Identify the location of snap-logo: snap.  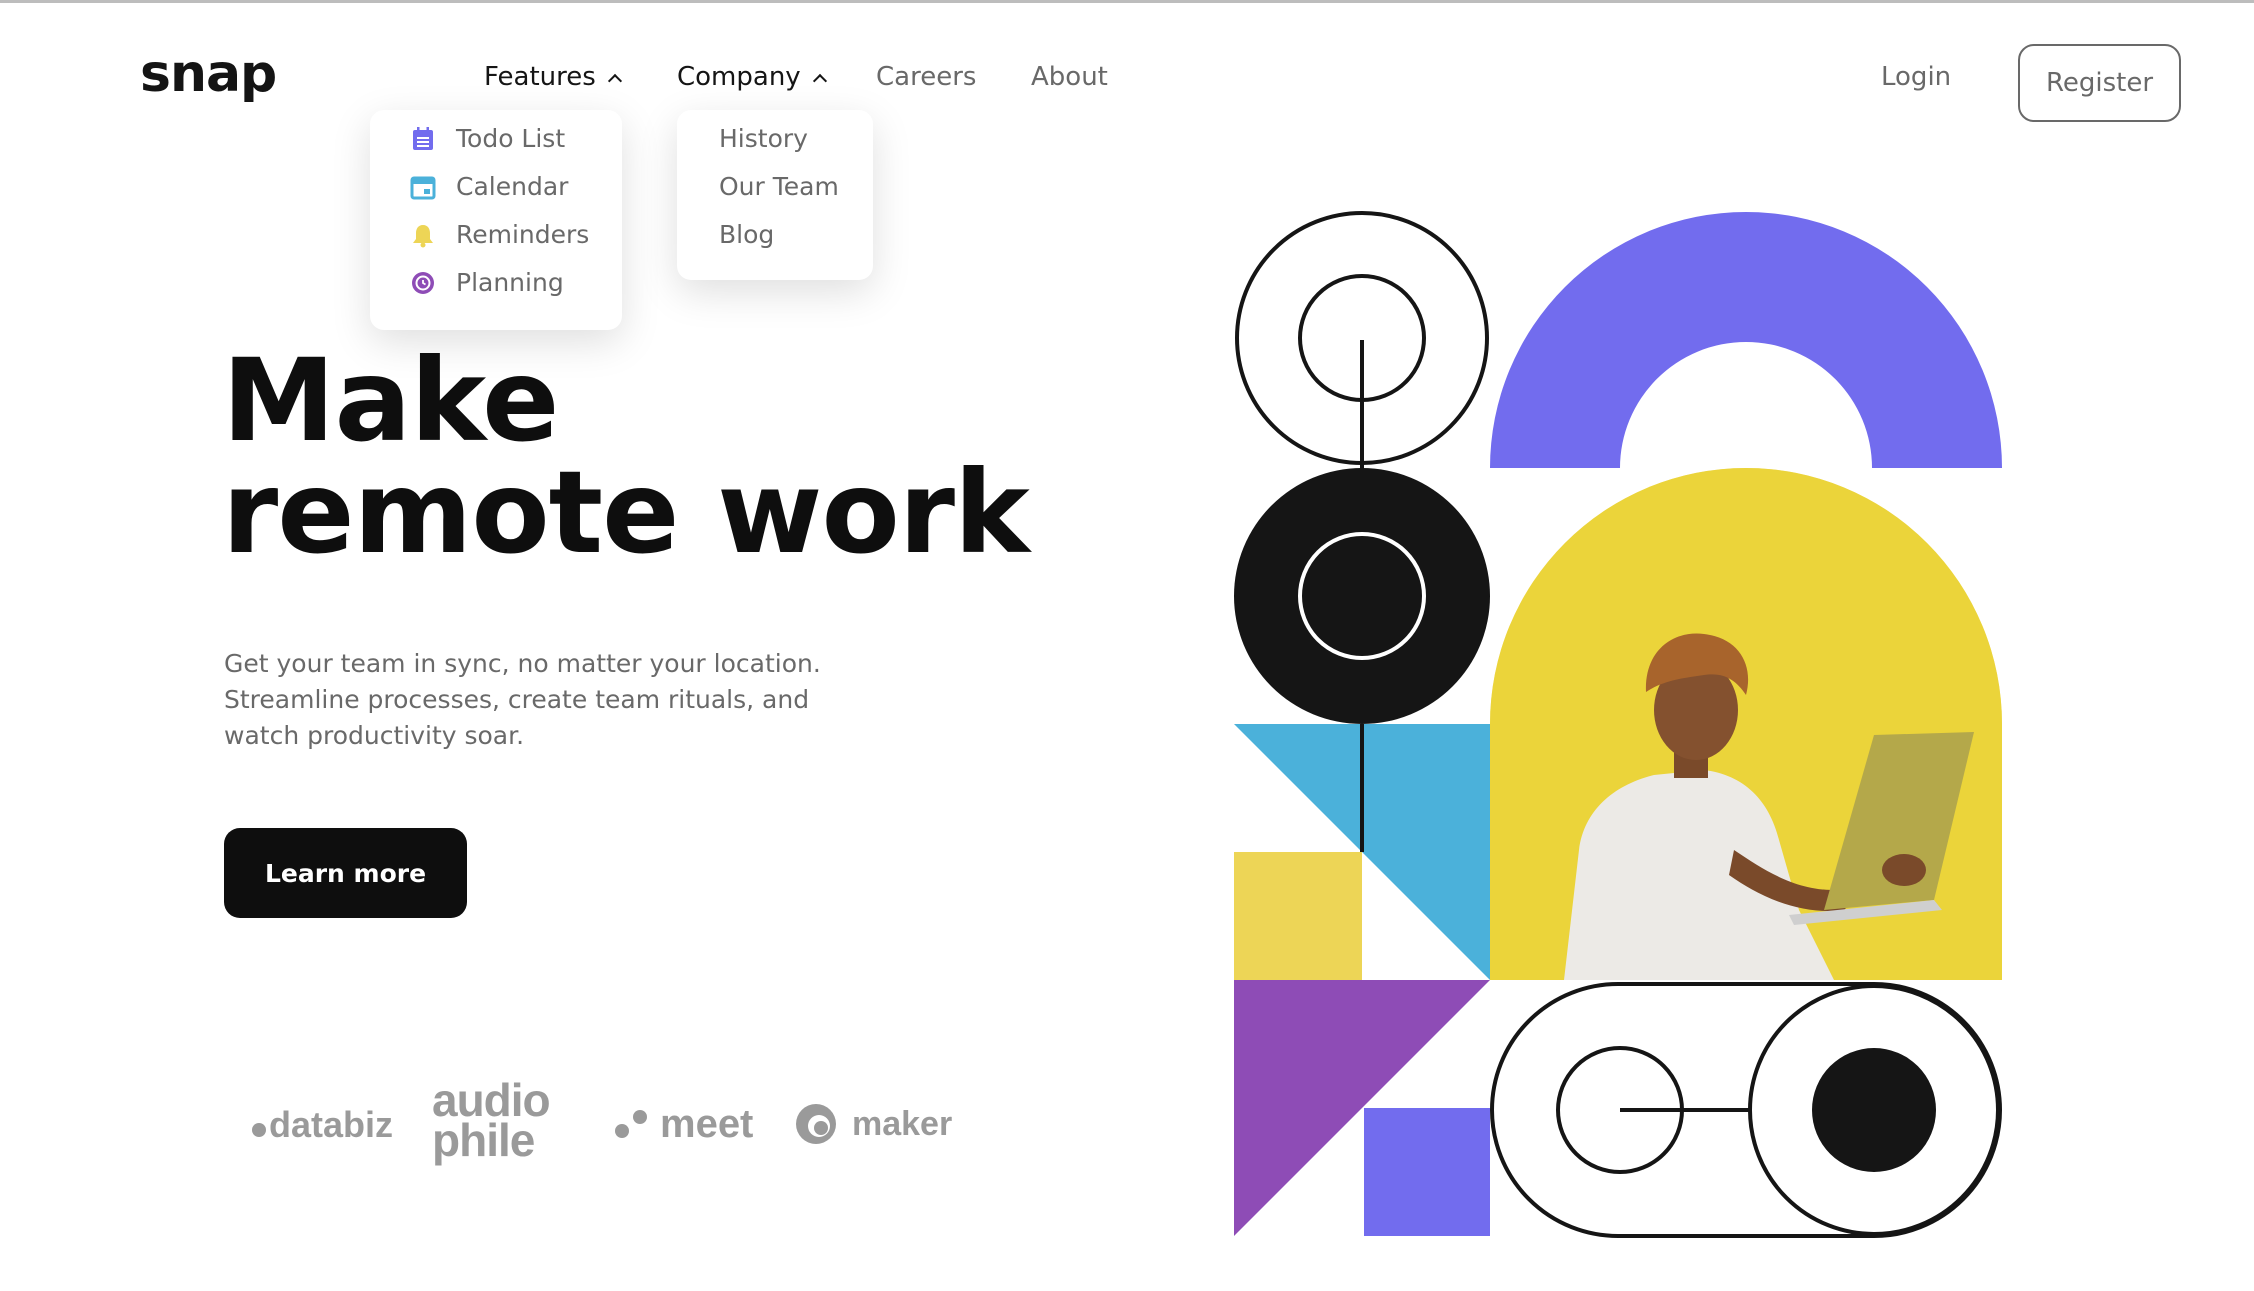
(208, 74).